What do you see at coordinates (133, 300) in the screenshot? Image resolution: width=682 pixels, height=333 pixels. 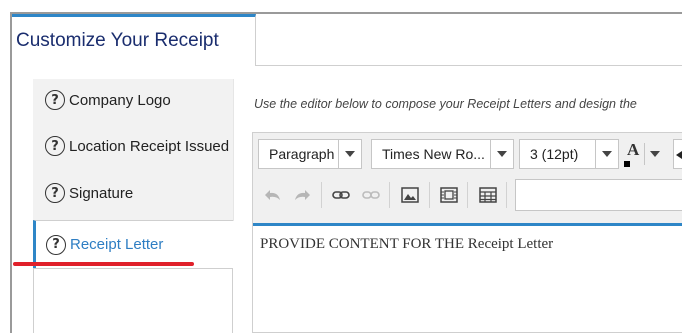 I see `sidebar-empty-panel` at bounding box center [133, 300].